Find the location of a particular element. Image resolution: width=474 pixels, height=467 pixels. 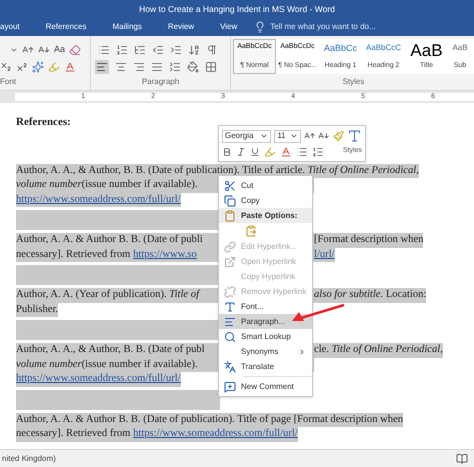

line-spacing-icon is located at coordinates (175, 67).